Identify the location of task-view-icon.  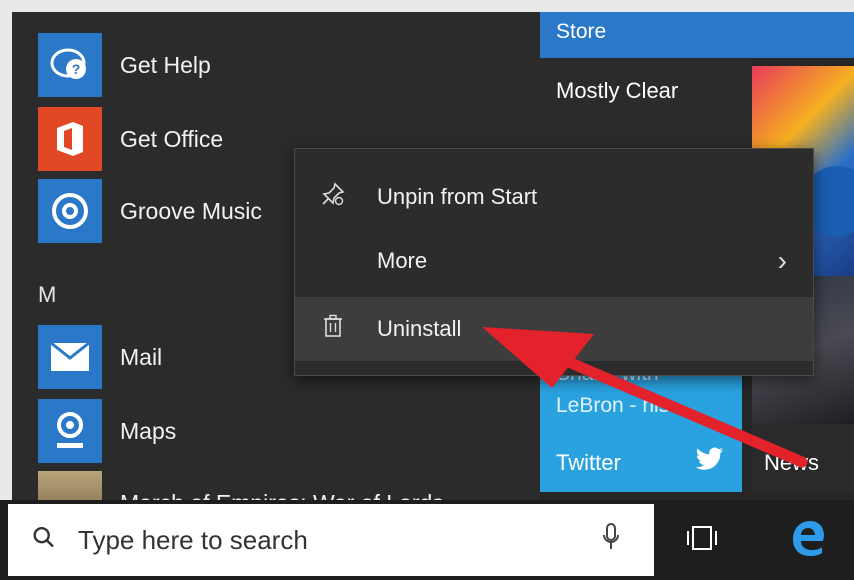
(702, 540).